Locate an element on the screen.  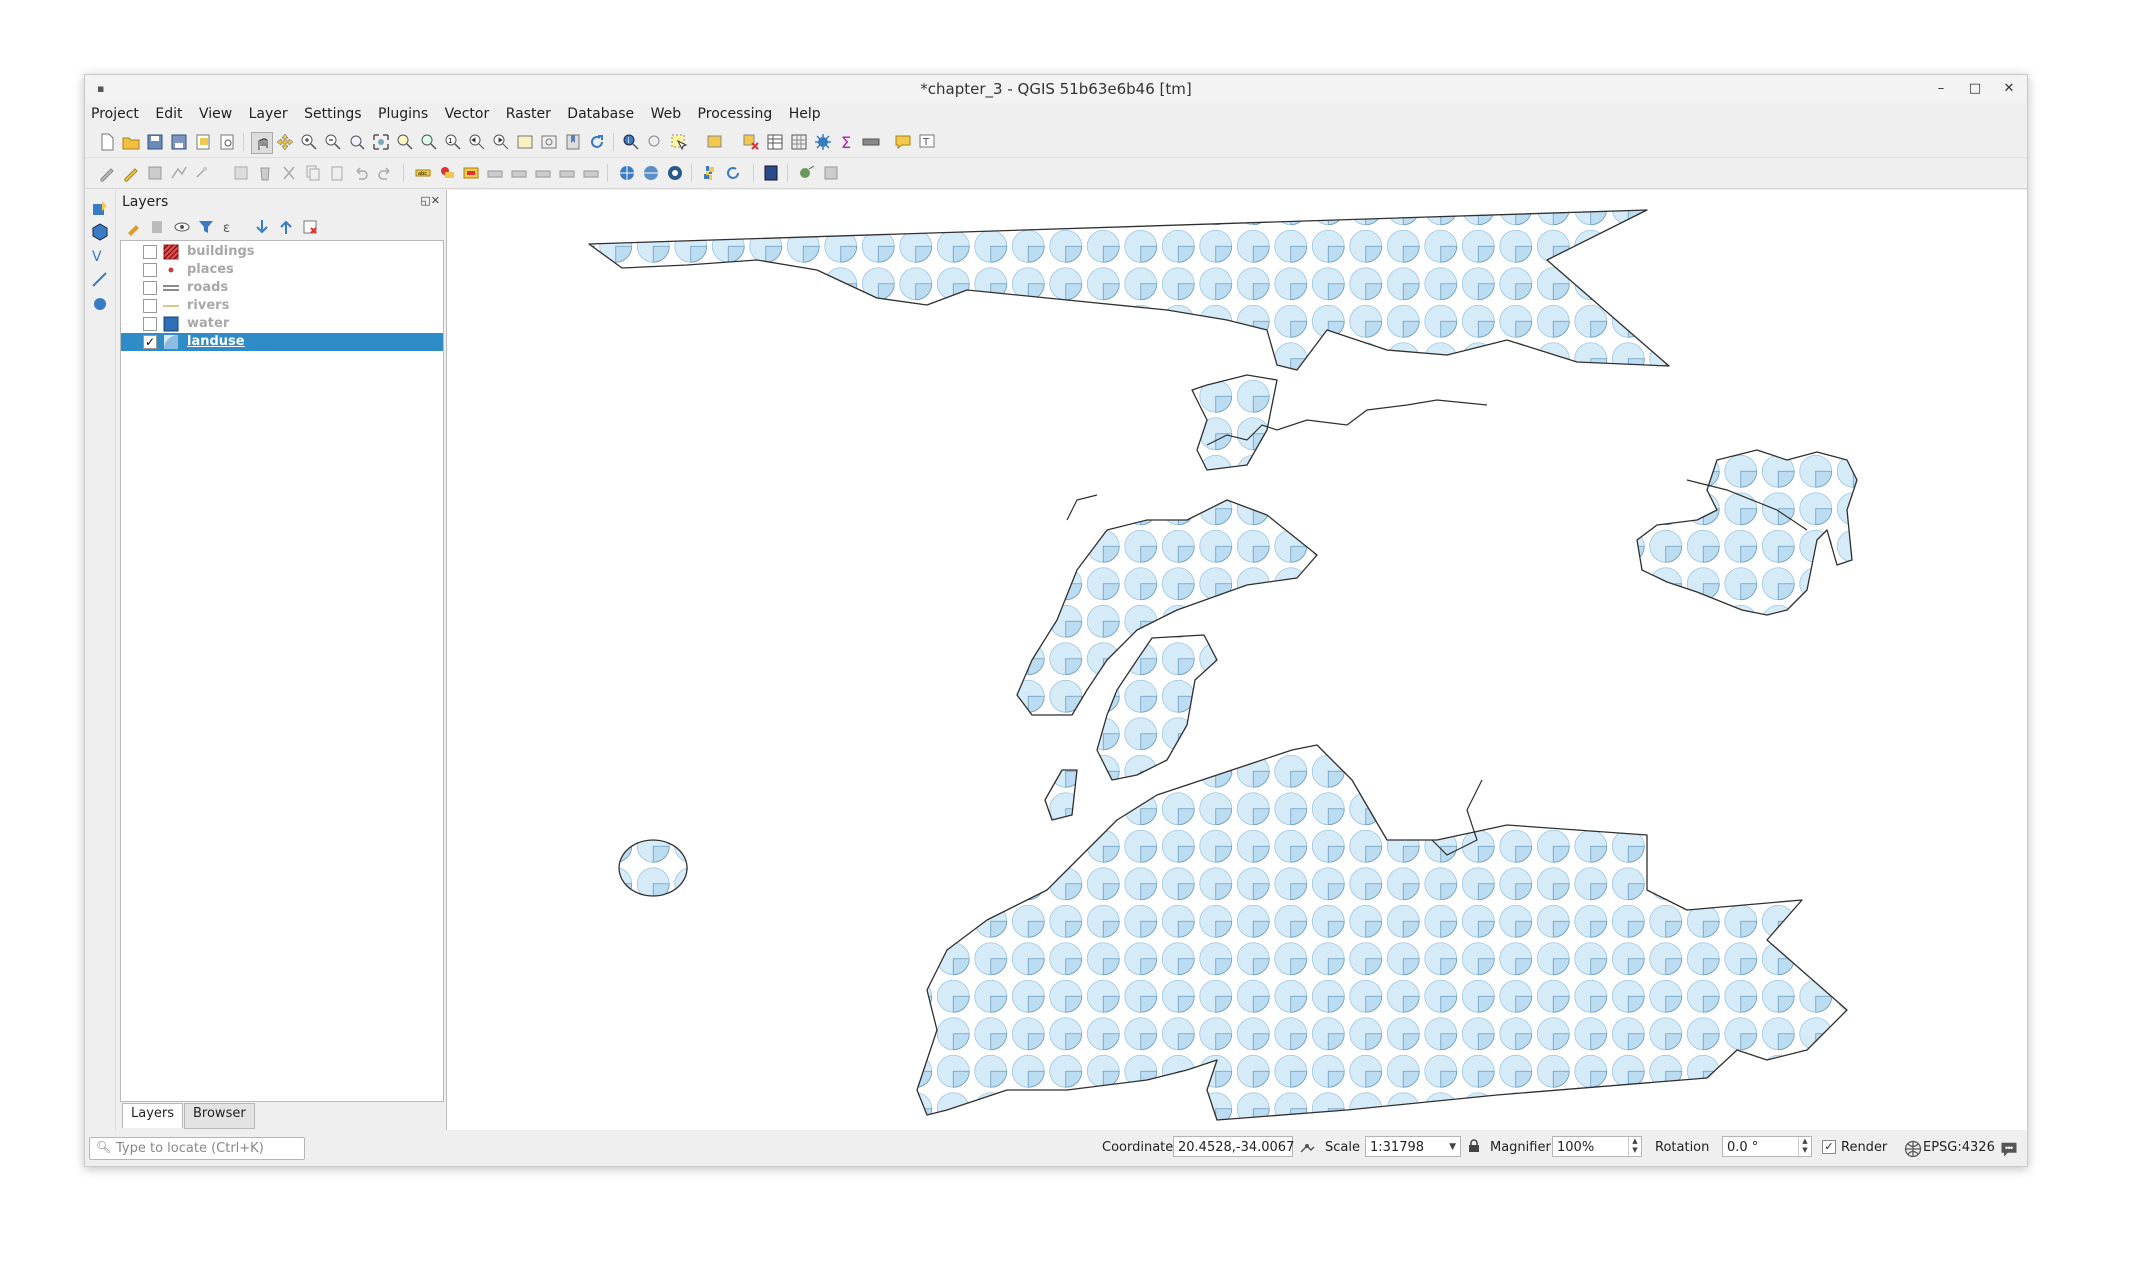
pin-labels-icon is located at coordinates (447, 173).